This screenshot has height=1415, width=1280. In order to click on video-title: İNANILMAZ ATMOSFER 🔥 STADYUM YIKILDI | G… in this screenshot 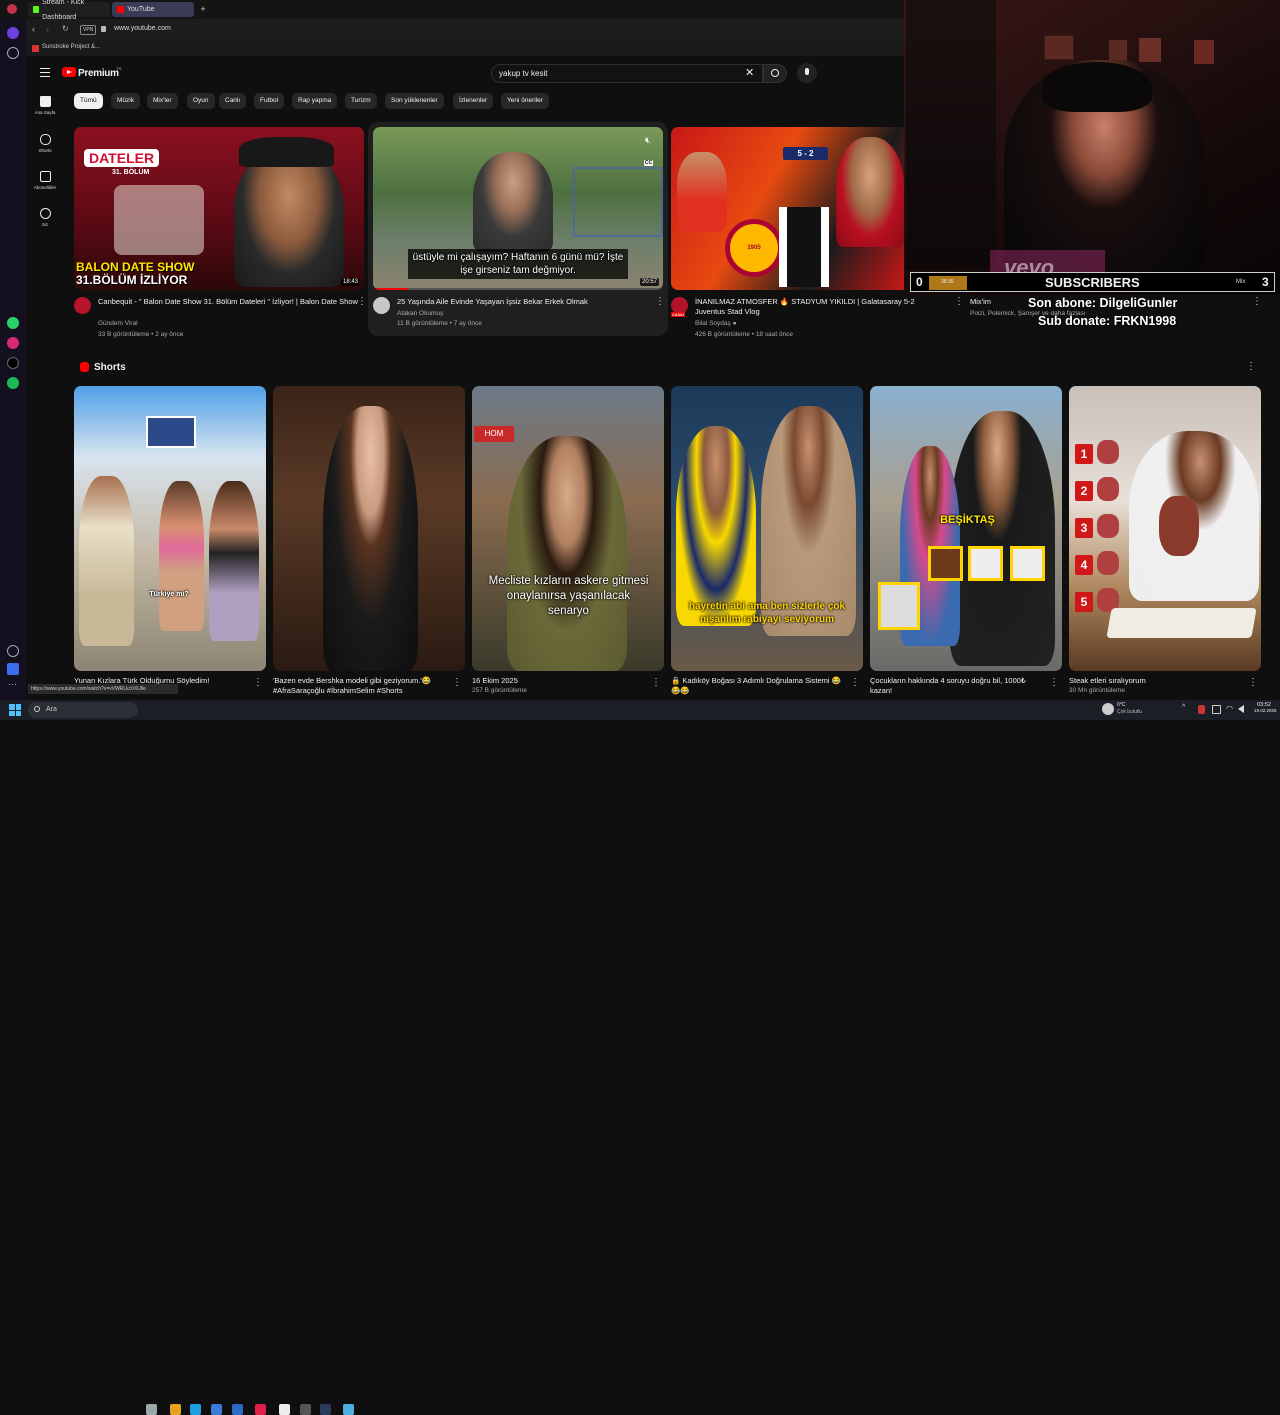, I will do `click(817, 307)`.